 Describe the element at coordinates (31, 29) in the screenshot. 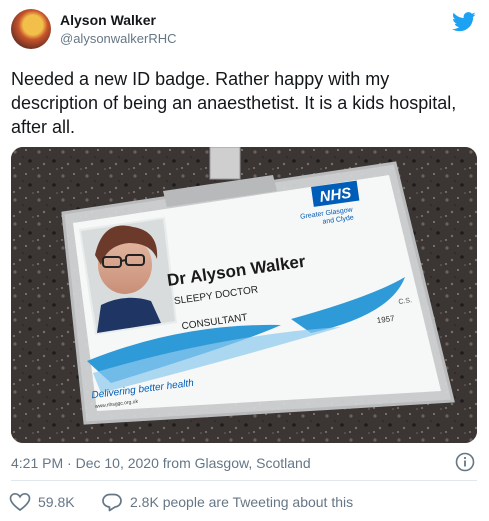

I see `avatar` at that location.